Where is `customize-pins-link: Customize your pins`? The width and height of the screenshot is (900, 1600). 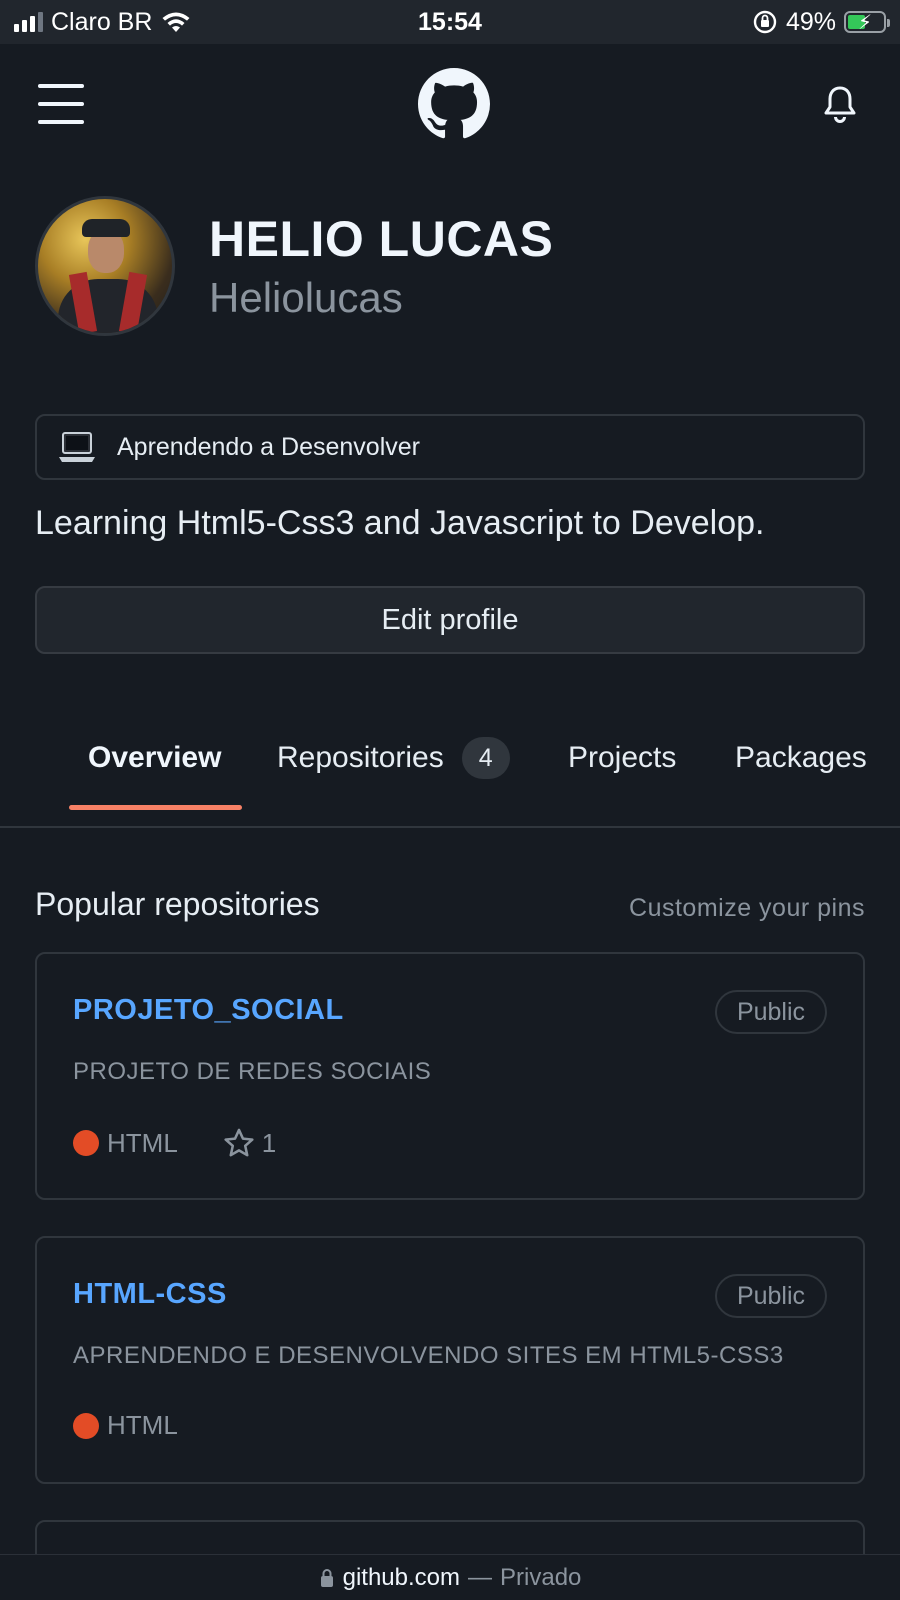 customize-pins-link: Customize your pins is located at coordinates (747, 908).